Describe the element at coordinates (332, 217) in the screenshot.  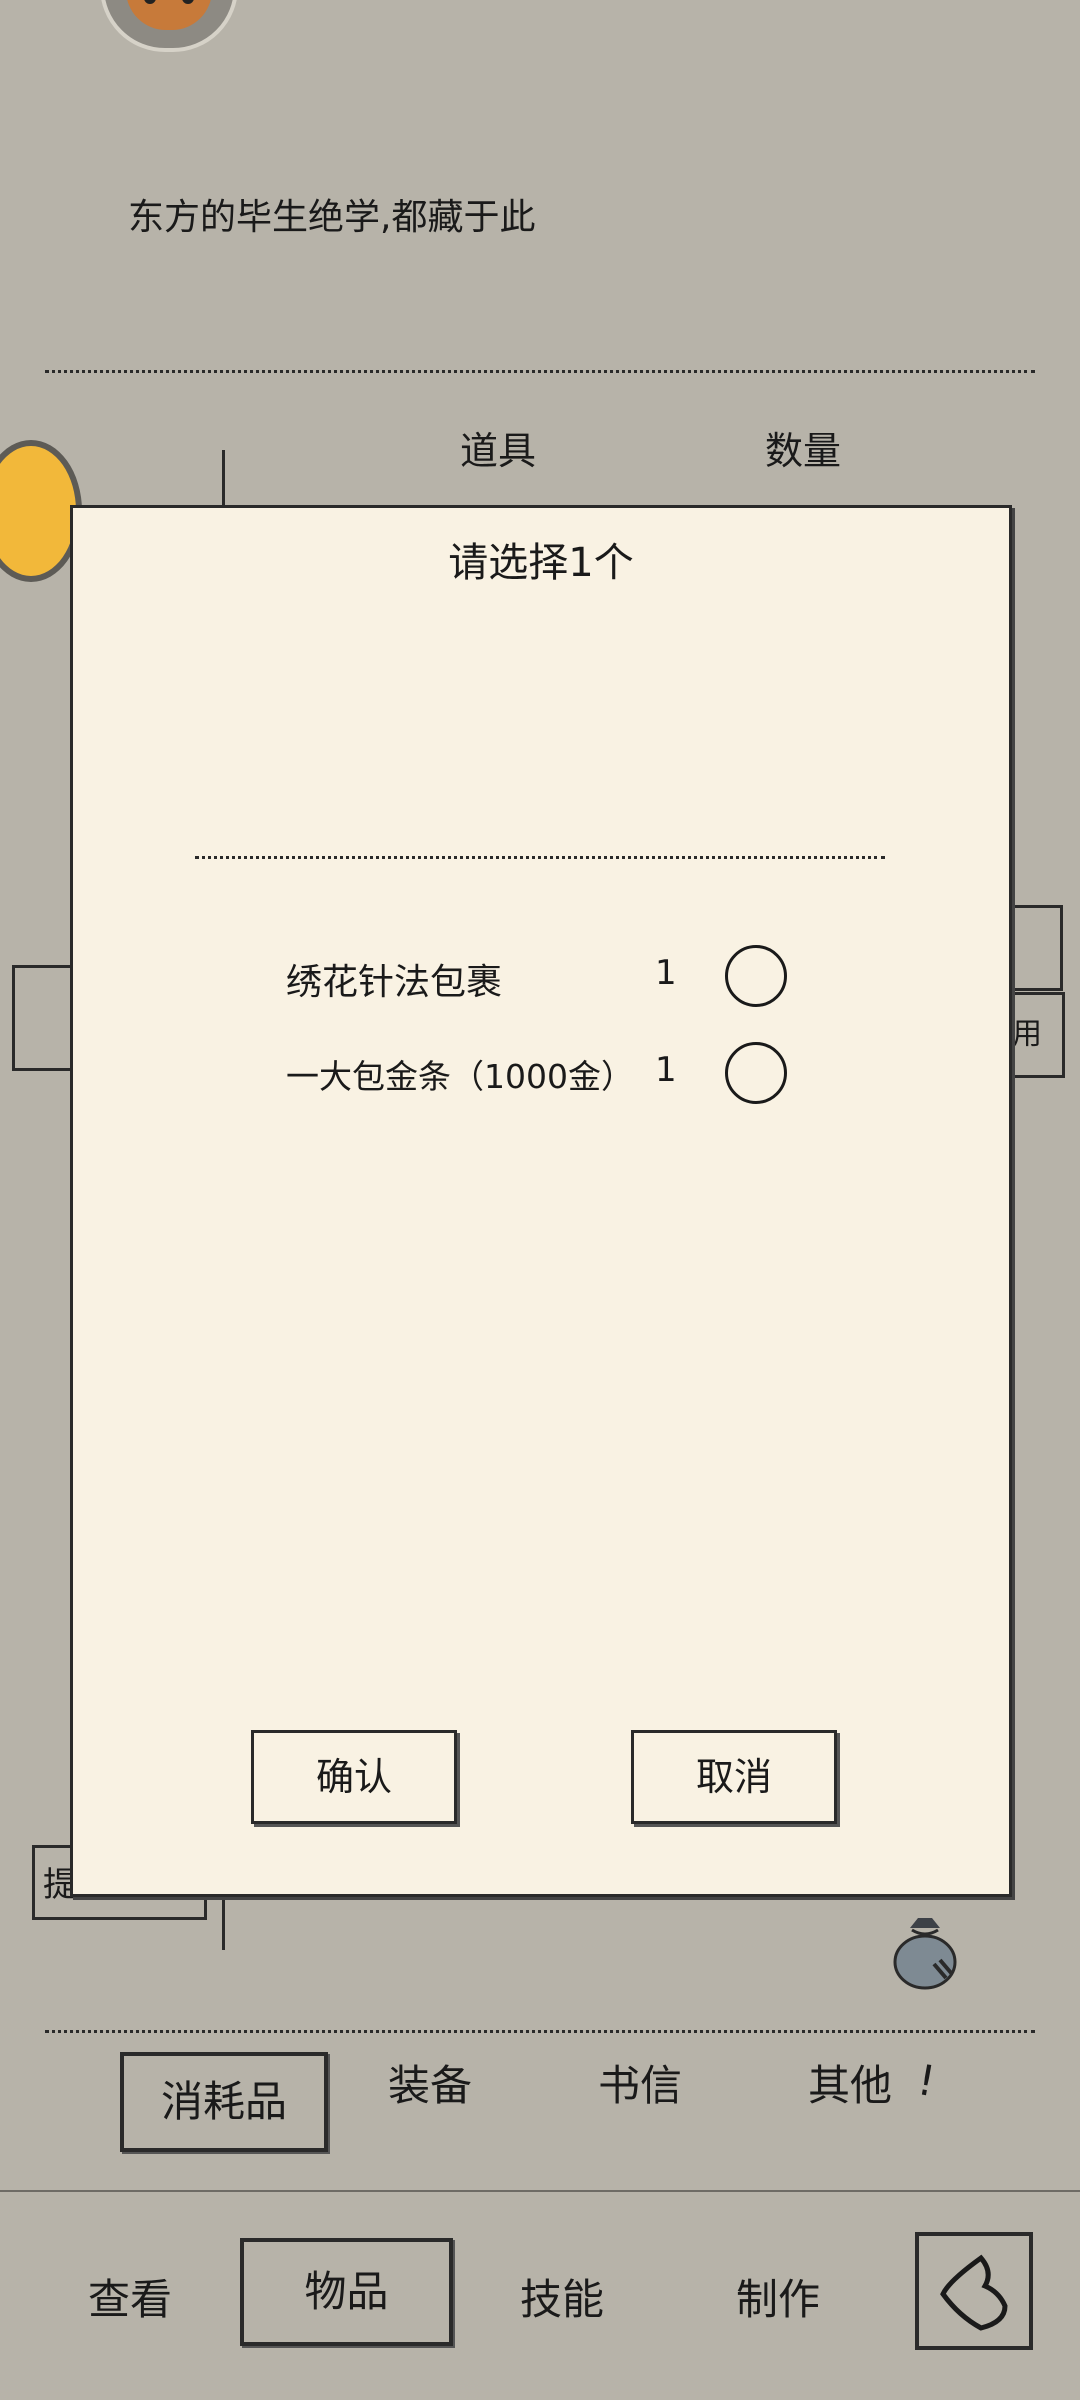
I see `page-subtitle: 东方的毕生绝学,都藏于此` at that location.